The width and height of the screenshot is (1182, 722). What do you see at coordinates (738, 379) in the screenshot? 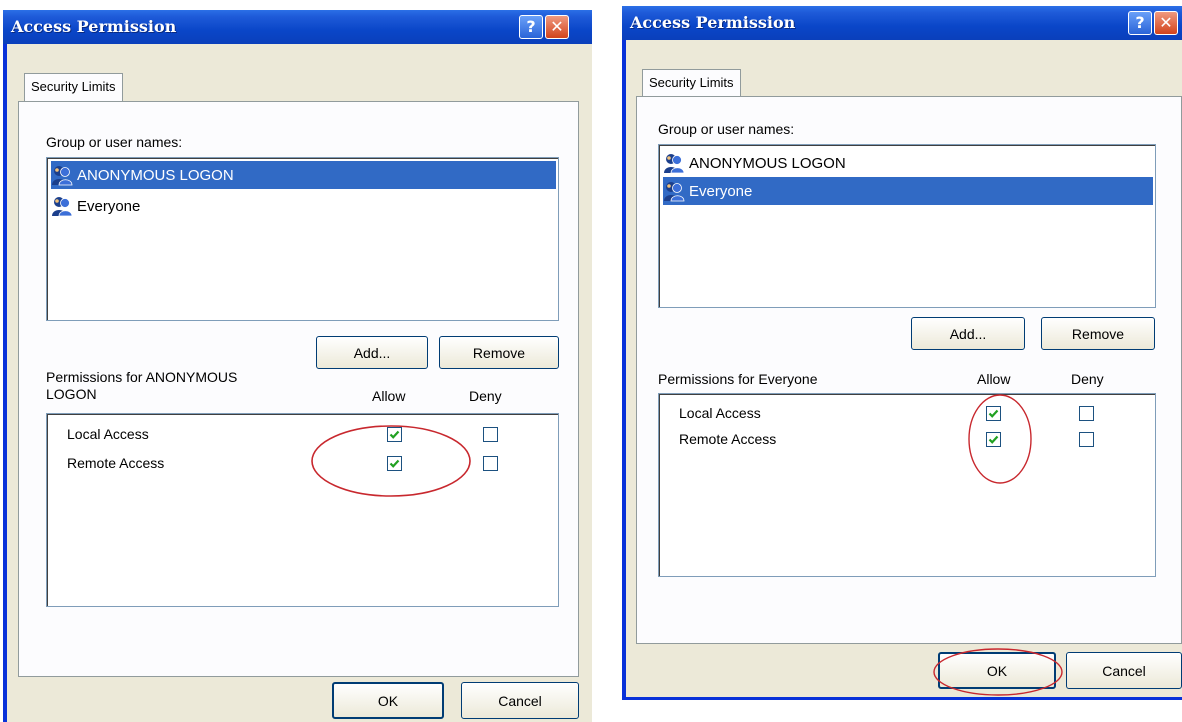
I see `permissions-label: Permissions for Everyone` at bounding box center [738, 379].